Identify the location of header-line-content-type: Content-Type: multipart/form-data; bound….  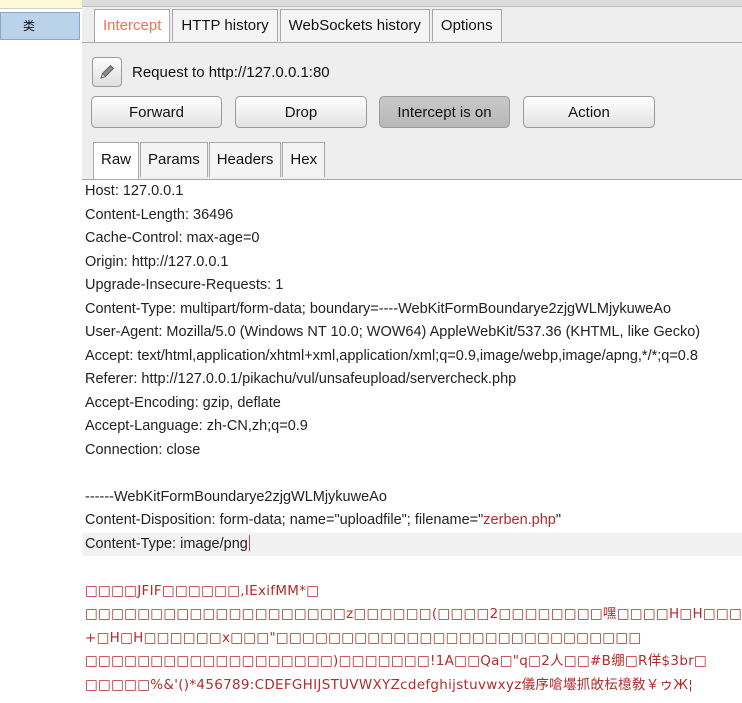
(378, 308).